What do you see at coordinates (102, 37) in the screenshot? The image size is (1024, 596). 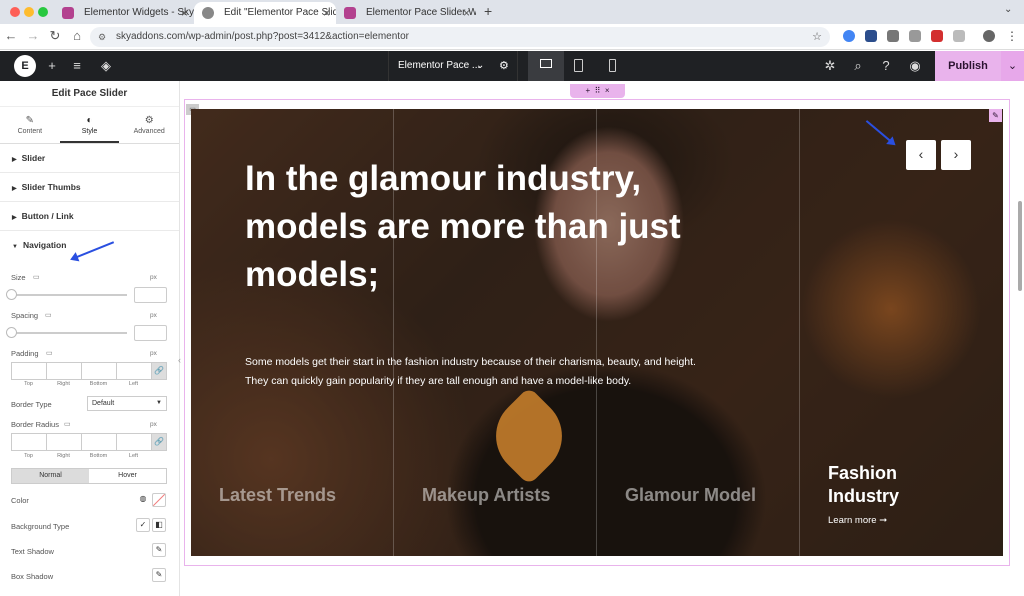 I see `site-info-icon: ⚙` at bounding box center [102, 37].